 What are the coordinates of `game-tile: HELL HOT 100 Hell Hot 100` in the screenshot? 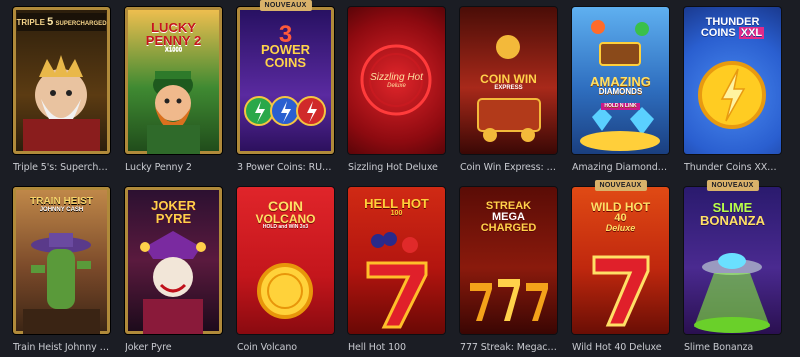 It's located at (396, 270).